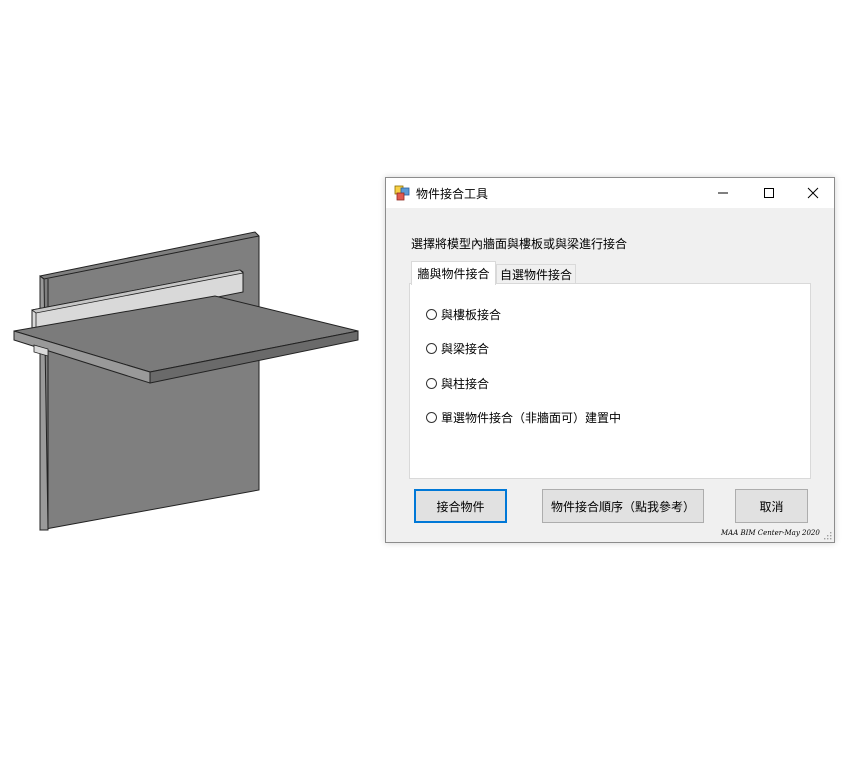 The width and height of the screenshot is (856, 769). I want to click on radio-option-column: 與柱接合, so click(457, 383).